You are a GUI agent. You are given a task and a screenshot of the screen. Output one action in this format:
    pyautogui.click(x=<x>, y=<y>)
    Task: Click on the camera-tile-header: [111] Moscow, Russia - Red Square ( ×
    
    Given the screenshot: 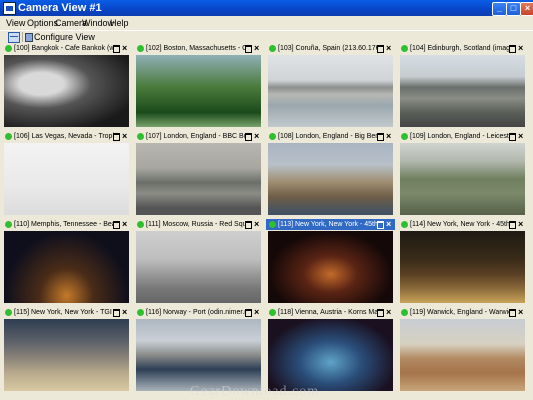 What is the action you would take?
    pyautogui.click(x=198, y=224)
    